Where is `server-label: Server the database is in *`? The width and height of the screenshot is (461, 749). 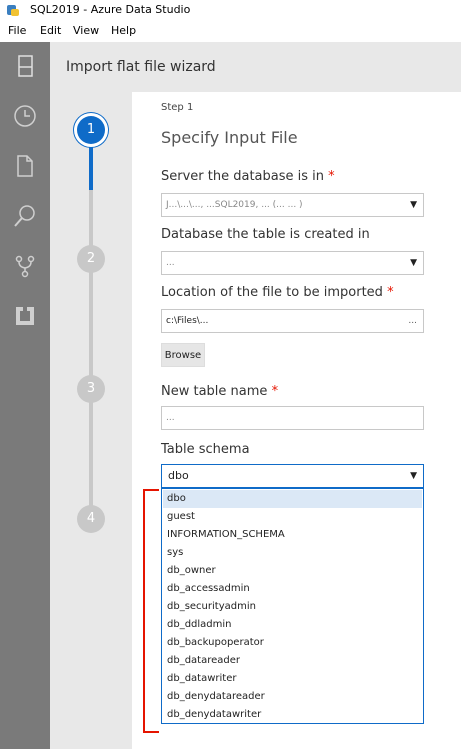 server-label: Server the database is in * is located at coordinates (248, 176).